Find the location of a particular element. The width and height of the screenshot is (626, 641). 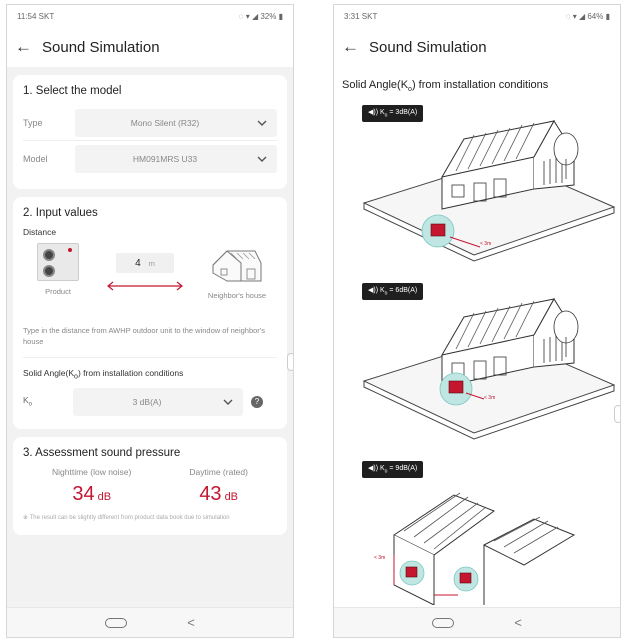

assessment-heading: 3. Assessment sound pressure is located at coordinates (102, 452).